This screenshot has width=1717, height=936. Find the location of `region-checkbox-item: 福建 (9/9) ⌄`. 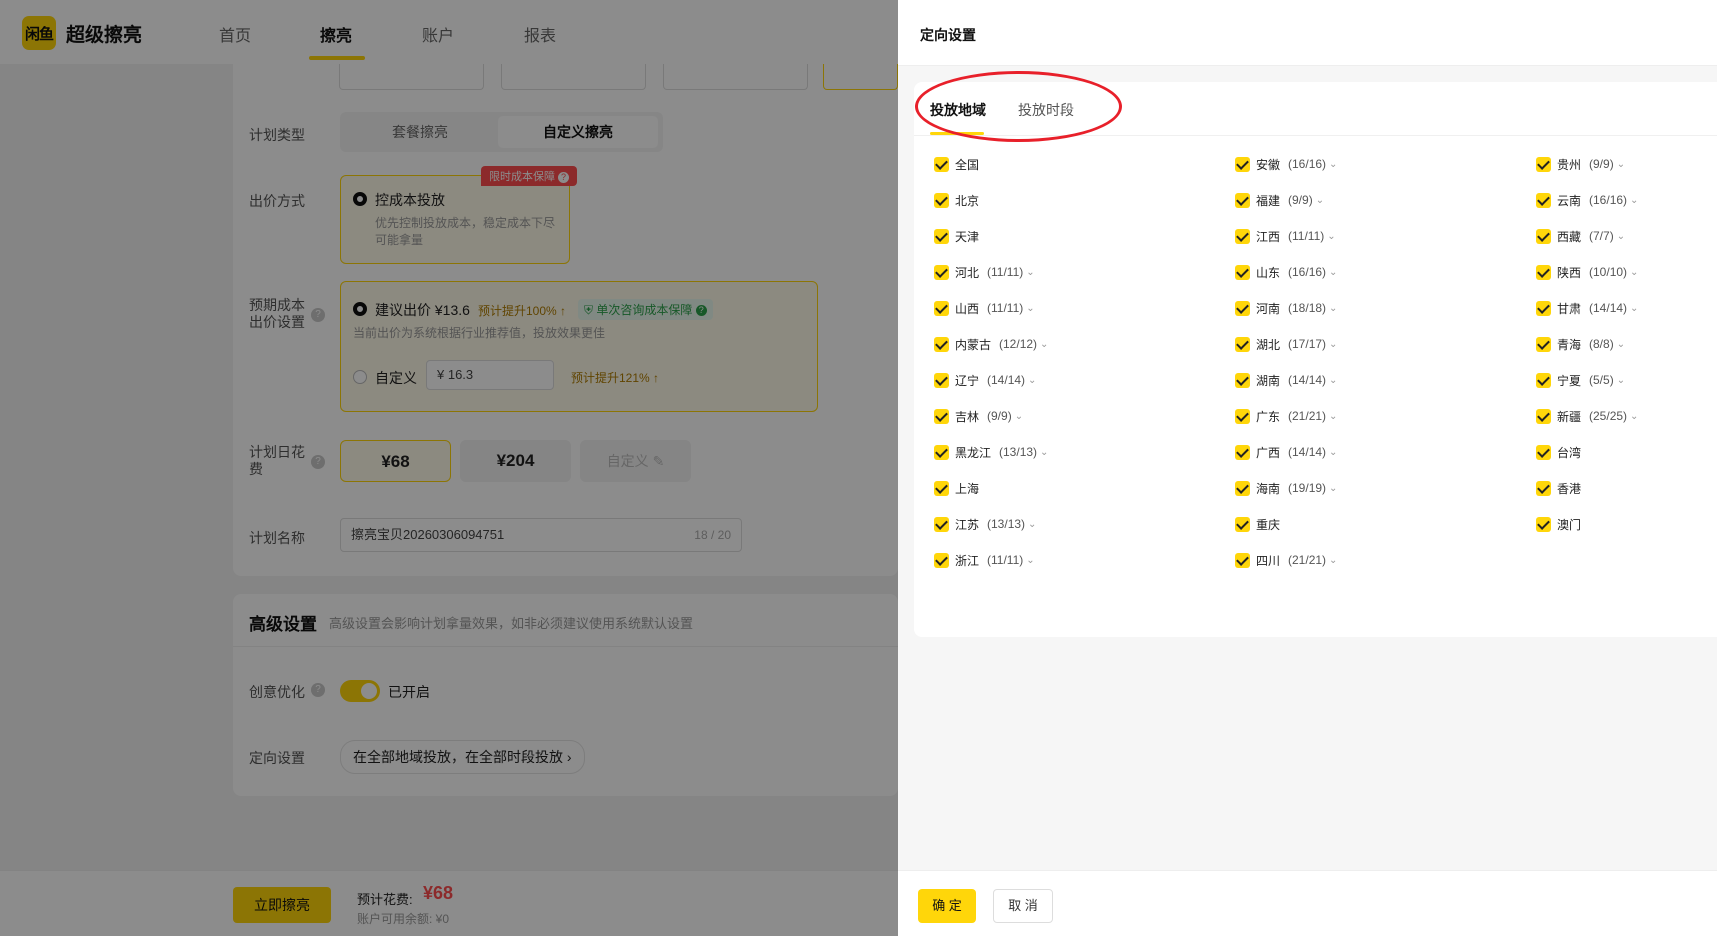

region-checkbox-item: 福建 (9/9) ⌄ is located at coordinates (1279, 200).